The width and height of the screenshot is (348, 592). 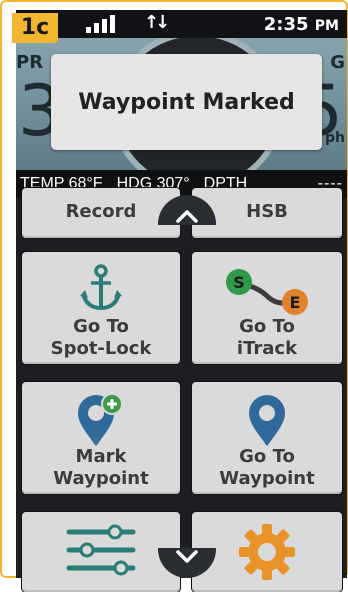 I want to click on mark-waypoint-line2: Waypoint, so click(x=101, y=478).